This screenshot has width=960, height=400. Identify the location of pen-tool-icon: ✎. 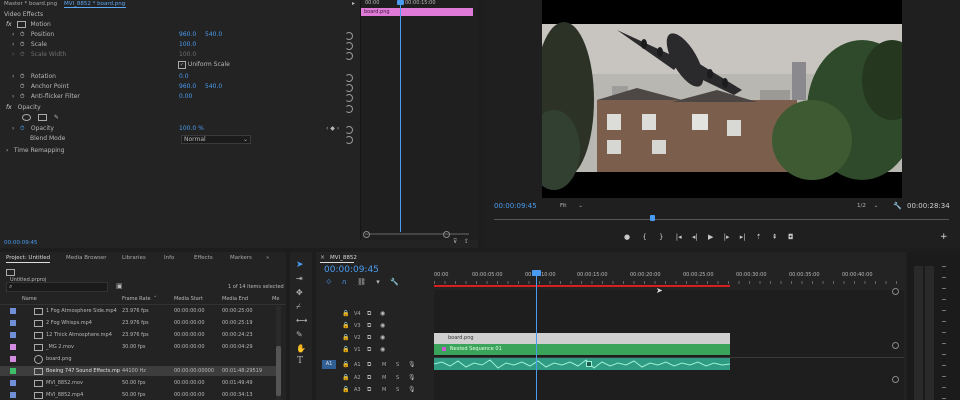
(299, 334).